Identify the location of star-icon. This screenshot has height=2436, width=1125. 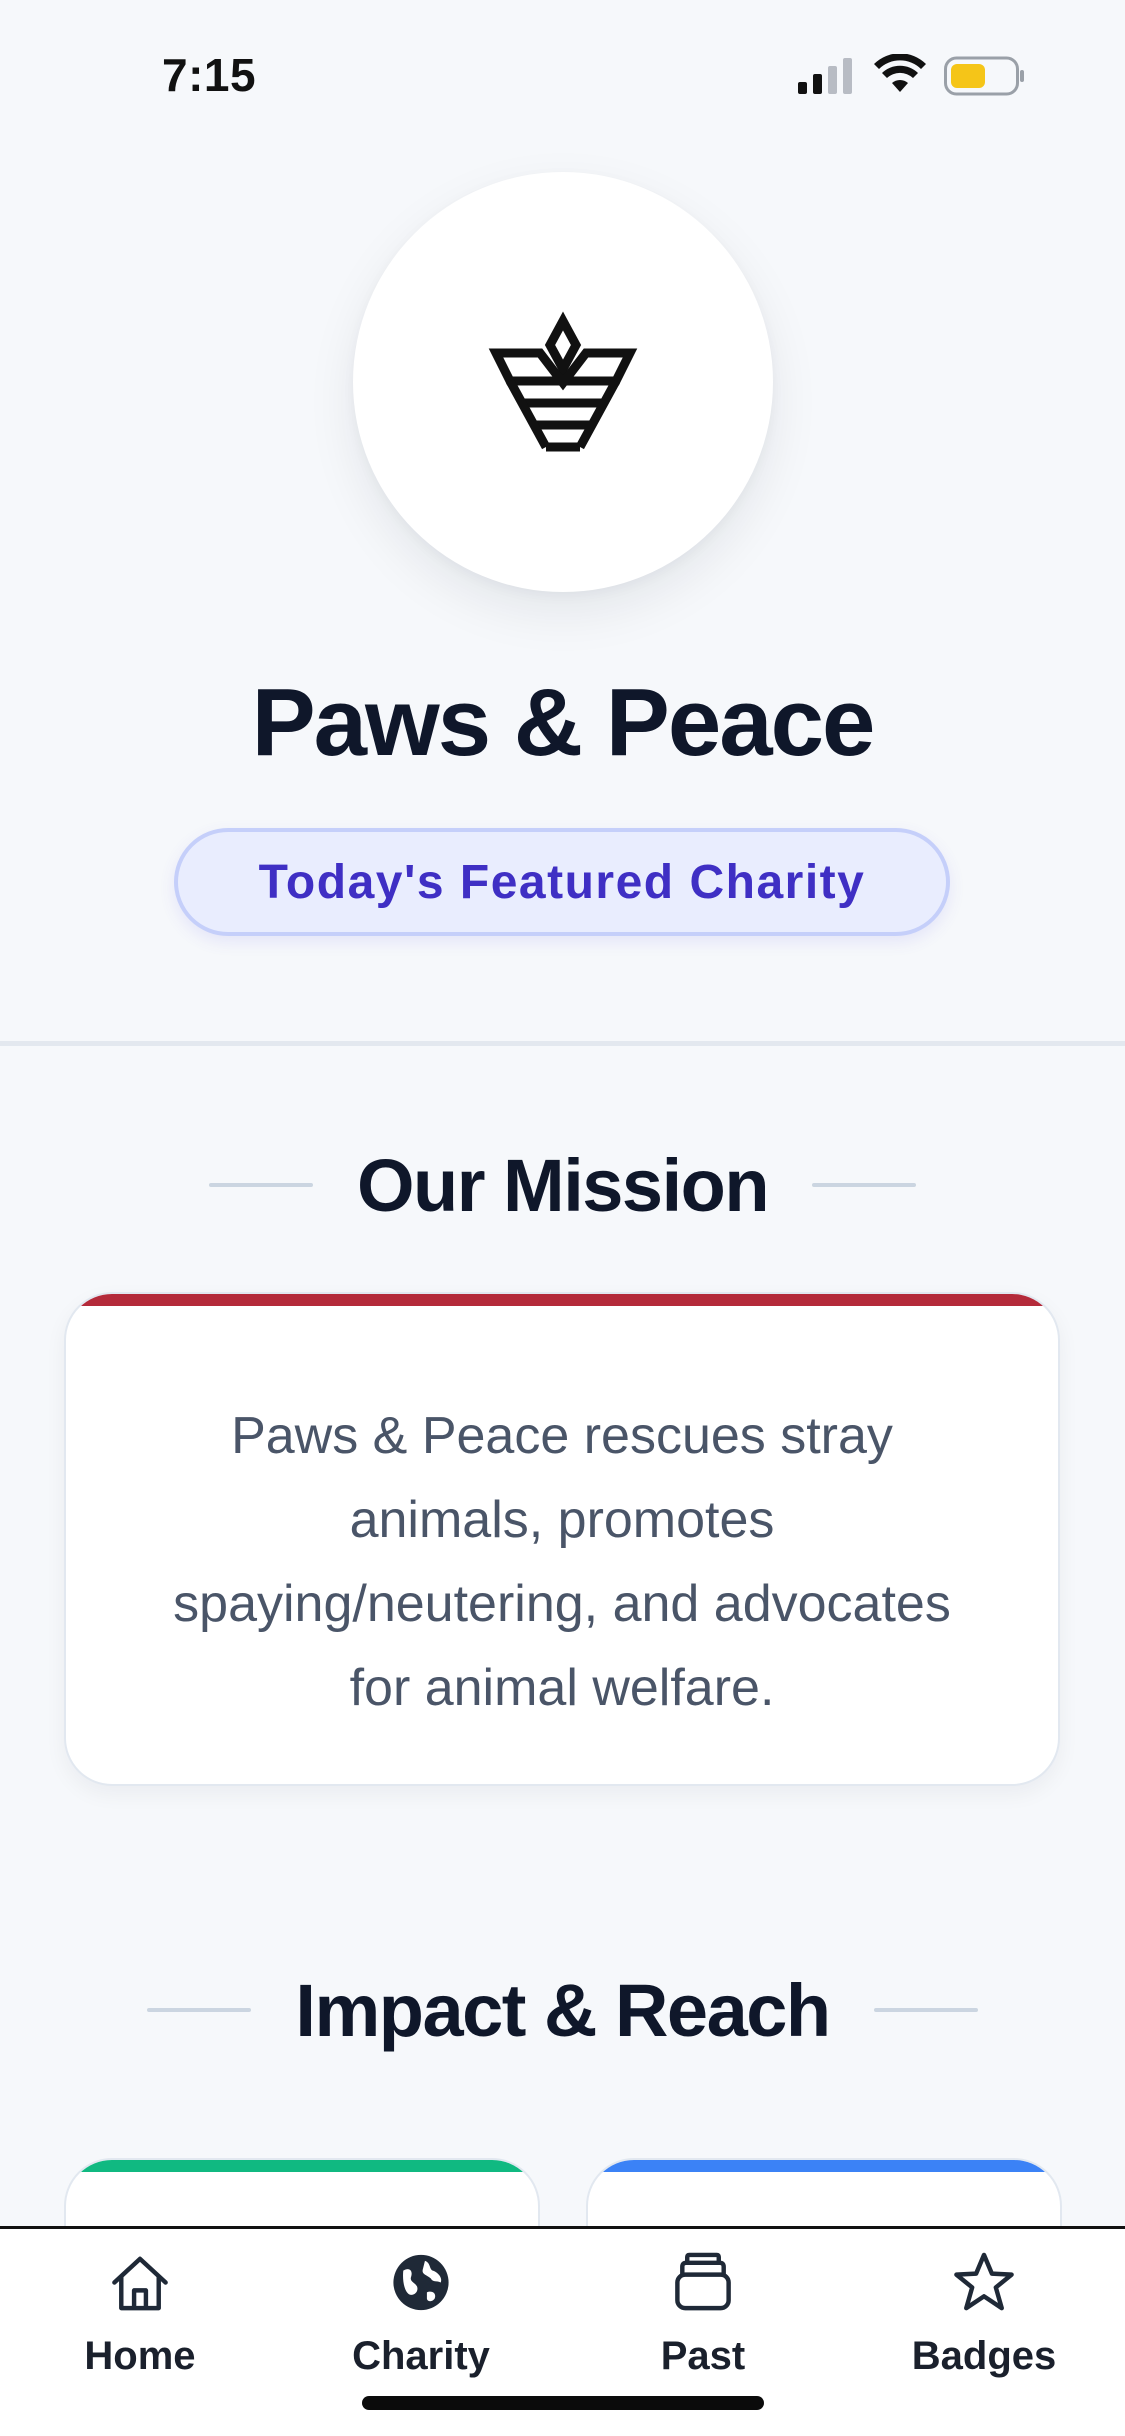
(984, 2281).